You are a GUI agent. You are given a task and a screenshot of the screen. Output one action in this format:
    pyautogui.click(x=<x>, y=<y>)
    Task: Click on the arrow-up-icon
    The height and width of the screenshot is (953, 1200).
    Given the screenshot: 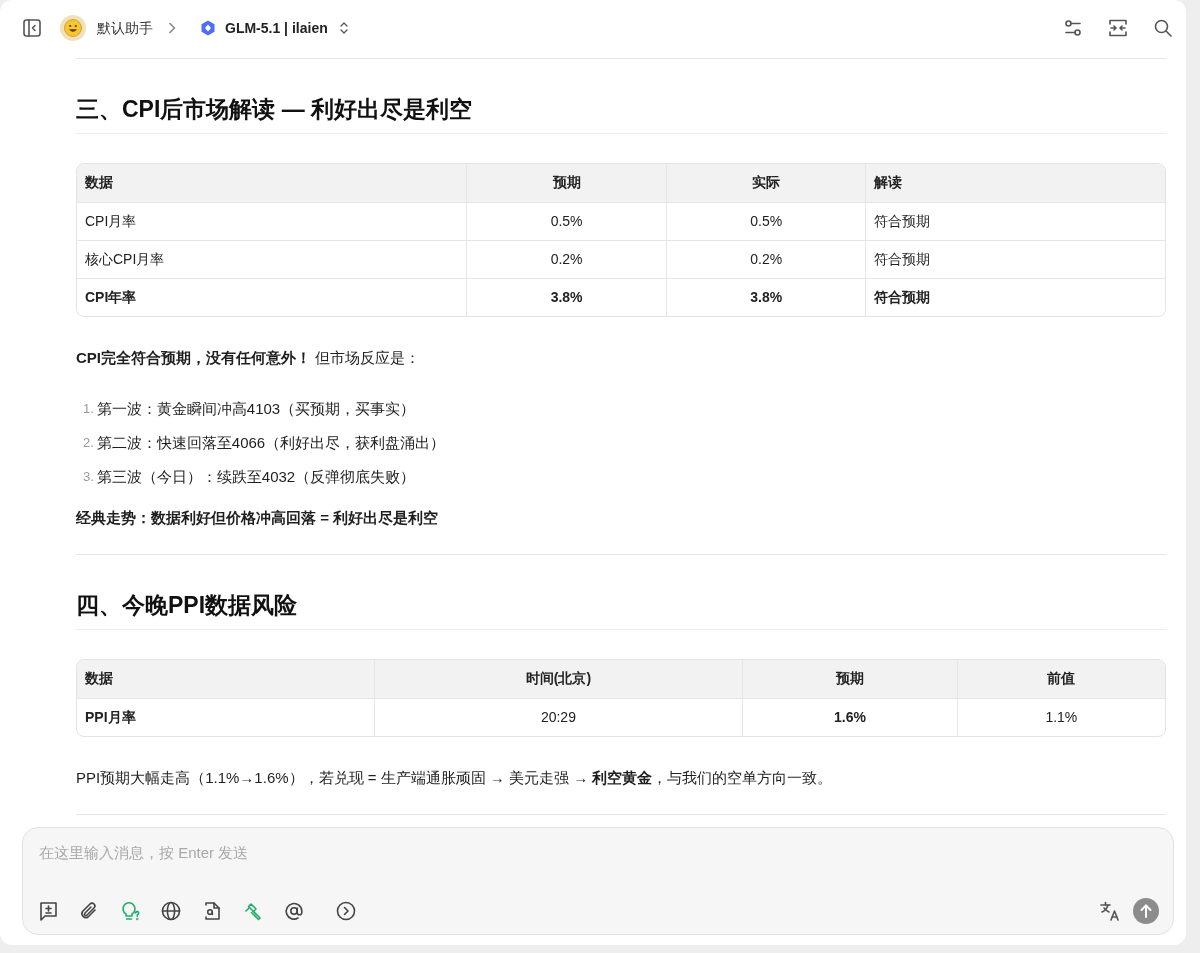 What is the action you would take?
    pyautogui.click(x=1146, y=911)
    